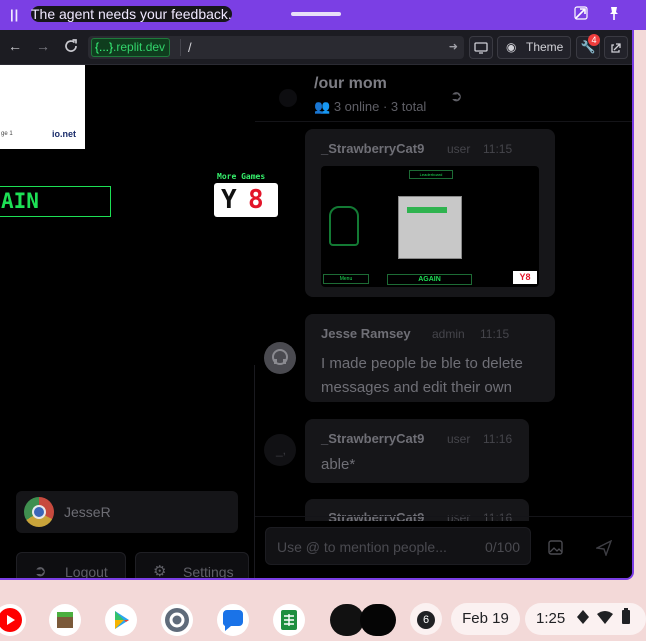 This screenshot has height=641, width=646. What do you see at coordinates (316, 14) in the screenshot?
I see `drag-handle` at bounding box center [316, 14].